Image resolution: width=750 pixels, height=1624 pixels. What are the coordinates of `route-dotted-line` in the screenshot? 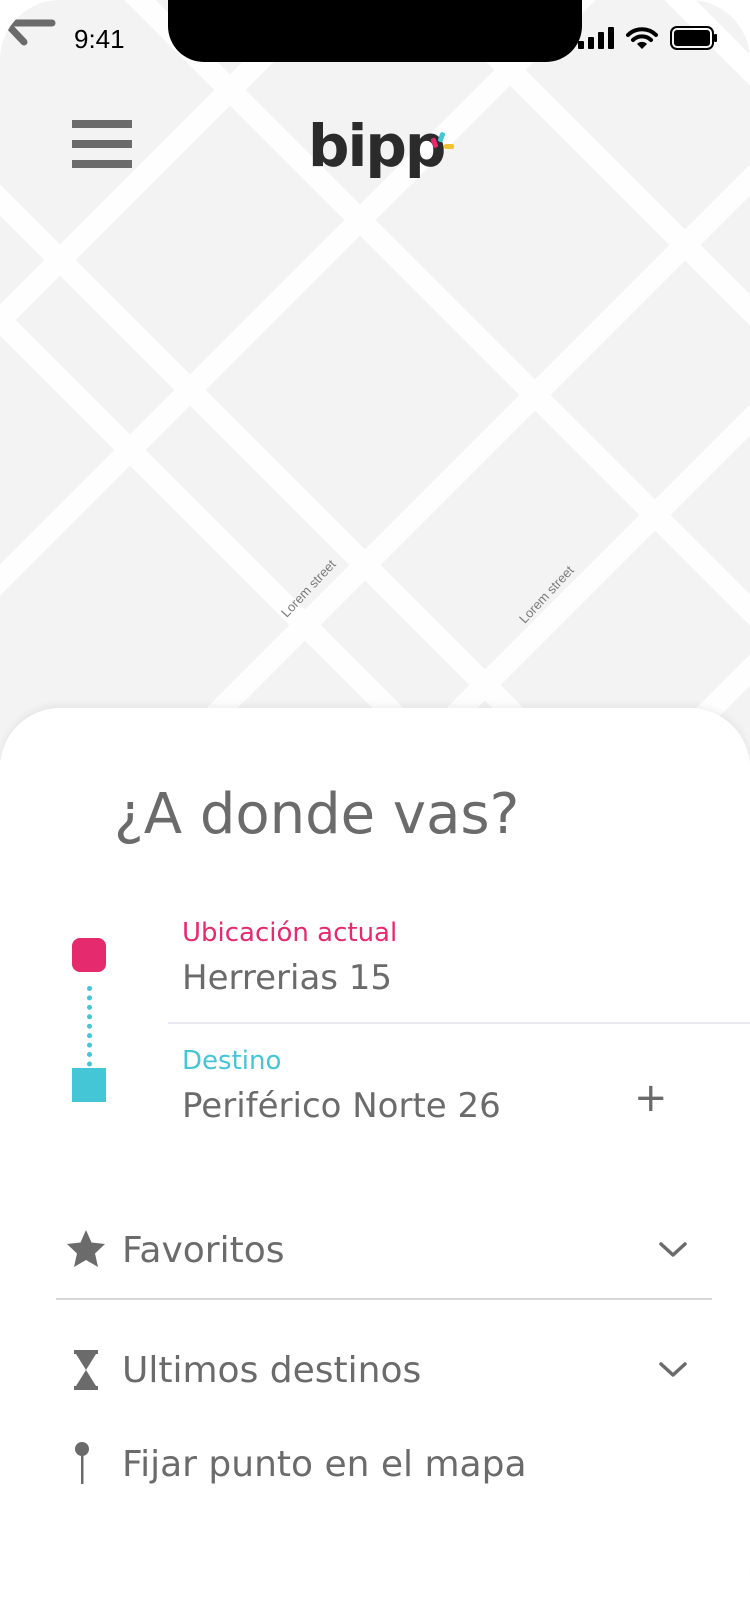 It's located at (89, 1031).